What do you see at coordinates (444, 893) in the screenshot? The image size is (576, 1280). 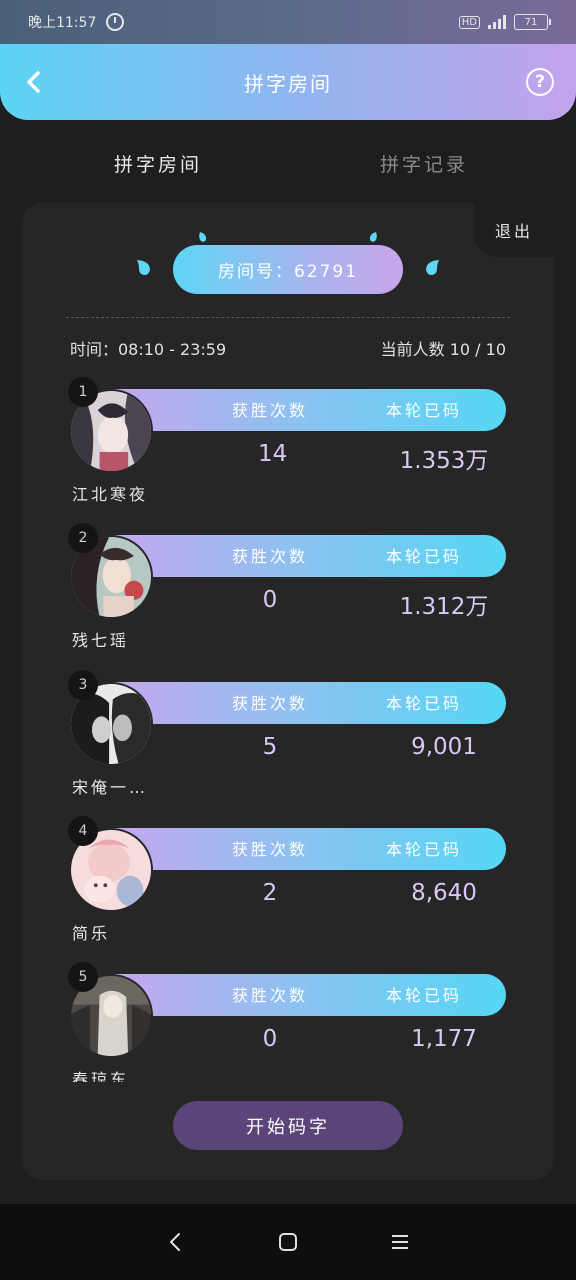 I see `words-value: 8,640` at bounding box center [444, 893].